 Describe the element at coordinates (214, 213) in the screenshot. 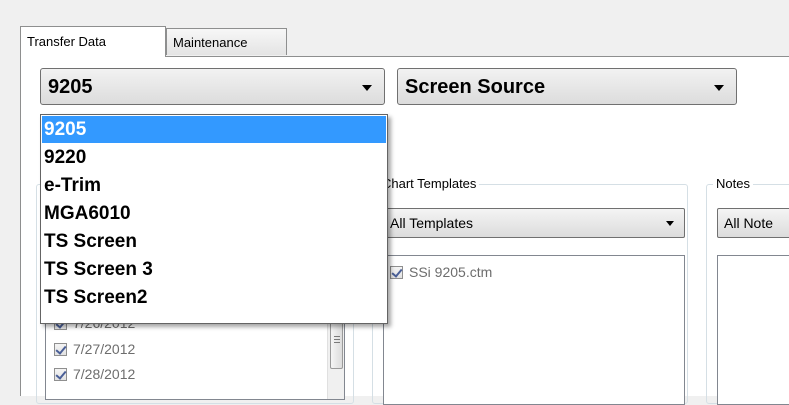

I see `dropdown-option-mga6010: MGA6010` at that location.